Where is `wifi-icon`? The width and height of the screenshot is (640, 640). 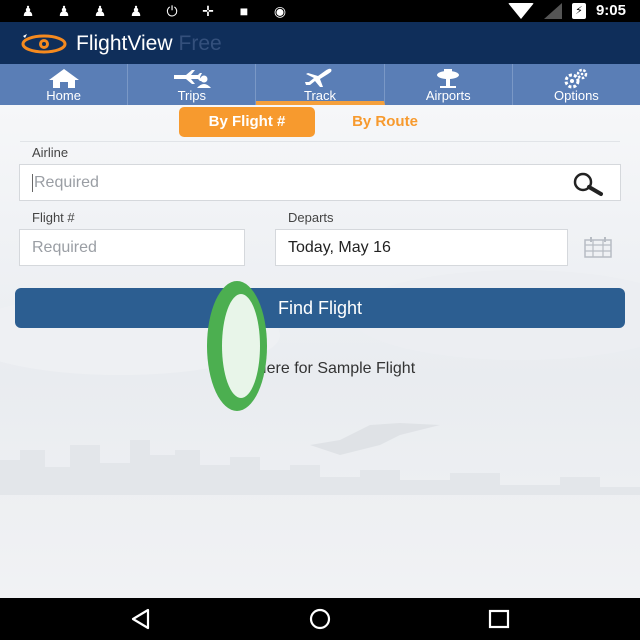 wifi-icon is located at coordinates (520, 10).